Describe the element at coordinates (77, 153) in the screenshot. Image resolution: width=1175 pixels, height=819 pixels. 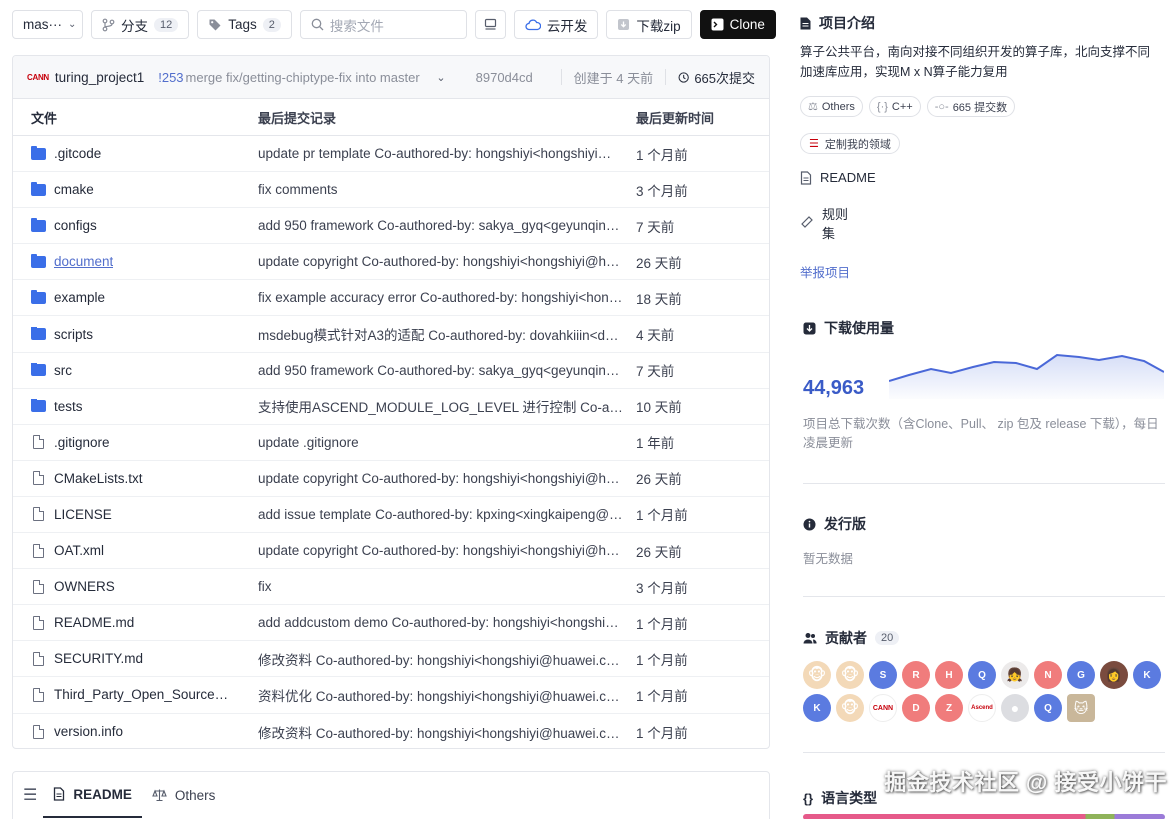
I see `file-name-link: .gitcode` at that location.